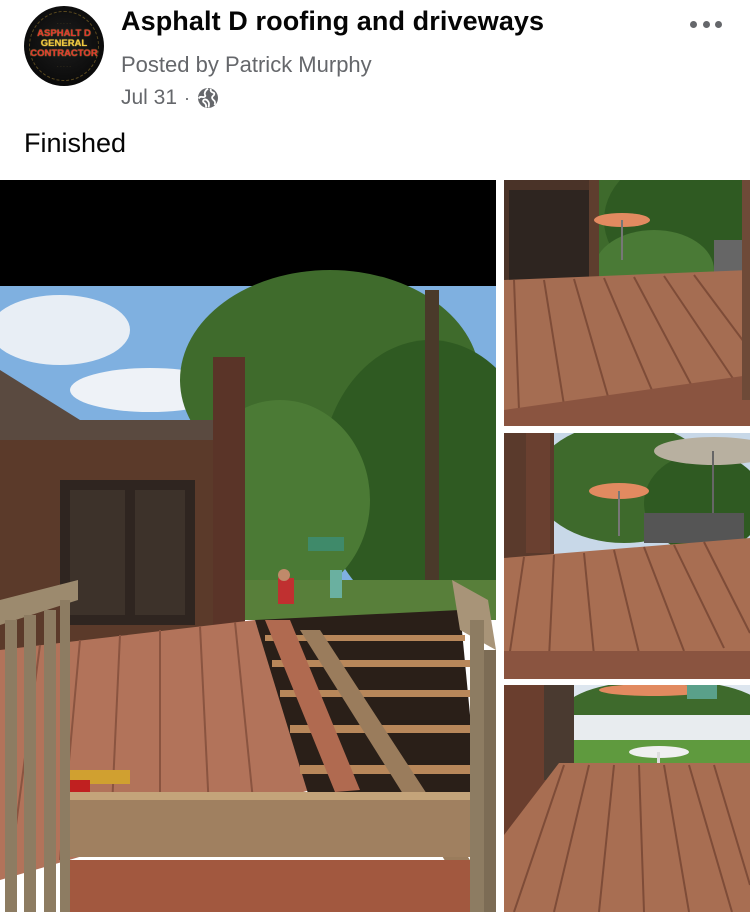 The height and width of the screenshot is (912, 750). What do you see at coordinates (149, 98) in the screenshot?
I see `post-date-link: Jul 31` at bounding box center [149, 98].